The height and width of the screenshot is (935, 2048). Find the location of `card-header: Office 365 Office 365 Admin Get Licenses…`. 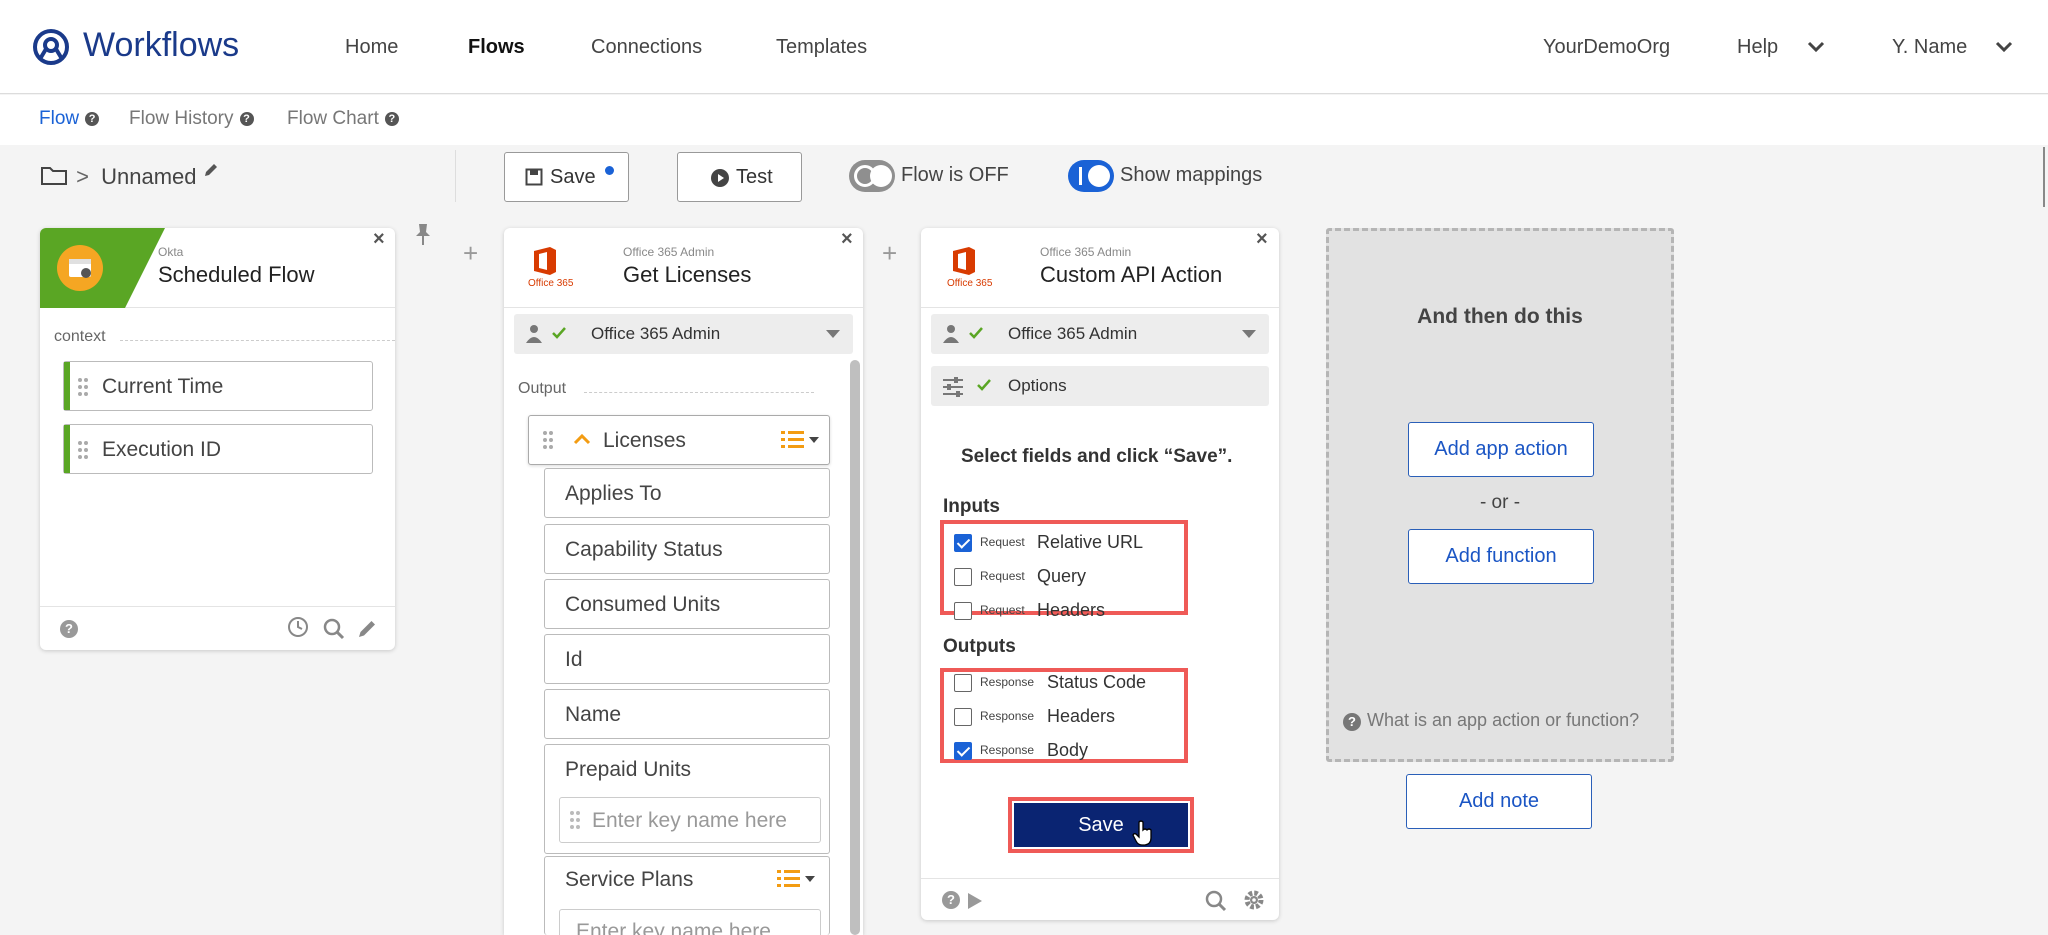

card-header: Office 365 Office 365 Admin Get Licenses… is located at coordinates (683, 268).